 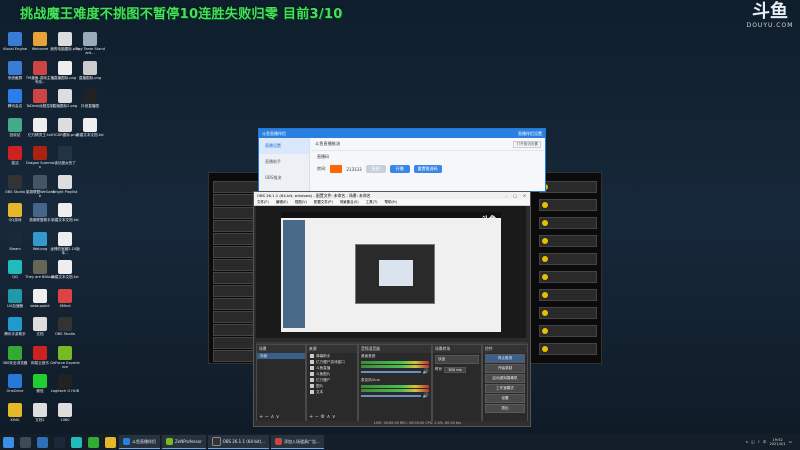 I want to click on desktop-icon: XMind, so click(x=65, y=298).